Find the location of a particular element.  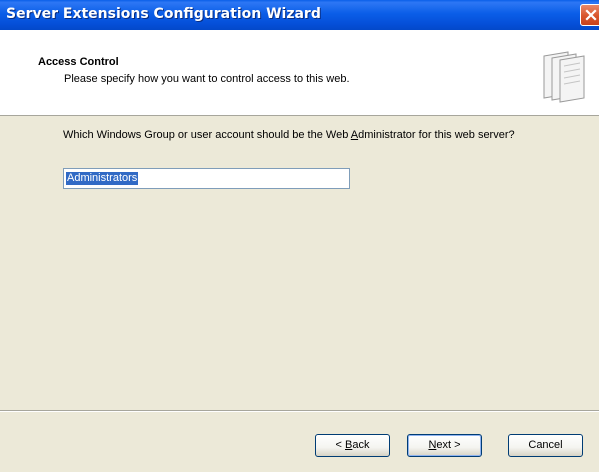

web-administrator-value: Administrators is located at coordinates (102, 178).